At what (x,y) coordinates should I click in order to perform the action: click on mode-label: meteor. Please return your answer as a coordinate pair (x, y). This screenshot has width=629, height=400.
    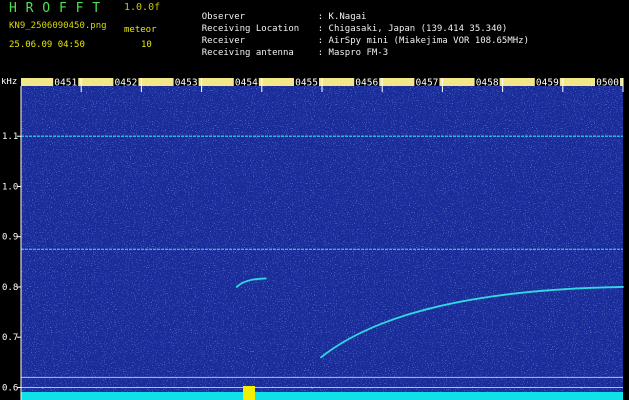
    Looking at the image, I should click on (140, 30).